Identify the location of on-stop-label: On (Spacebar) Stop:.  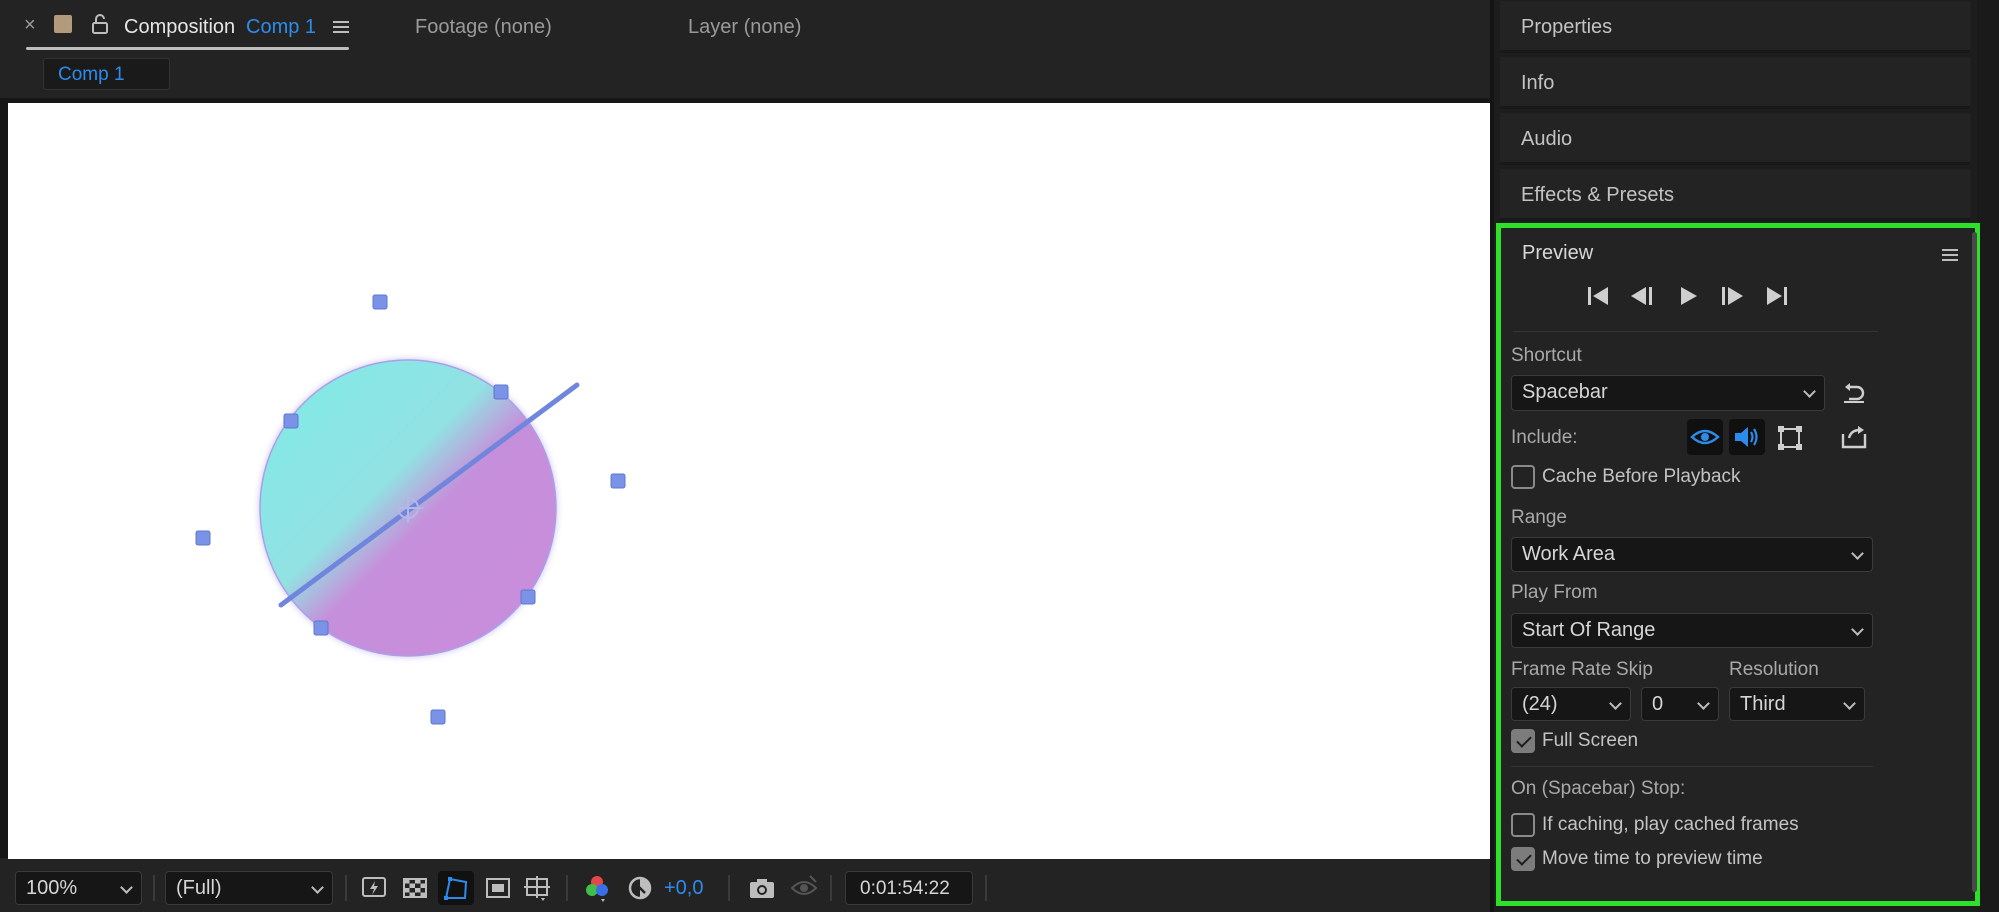
(1598, 788).